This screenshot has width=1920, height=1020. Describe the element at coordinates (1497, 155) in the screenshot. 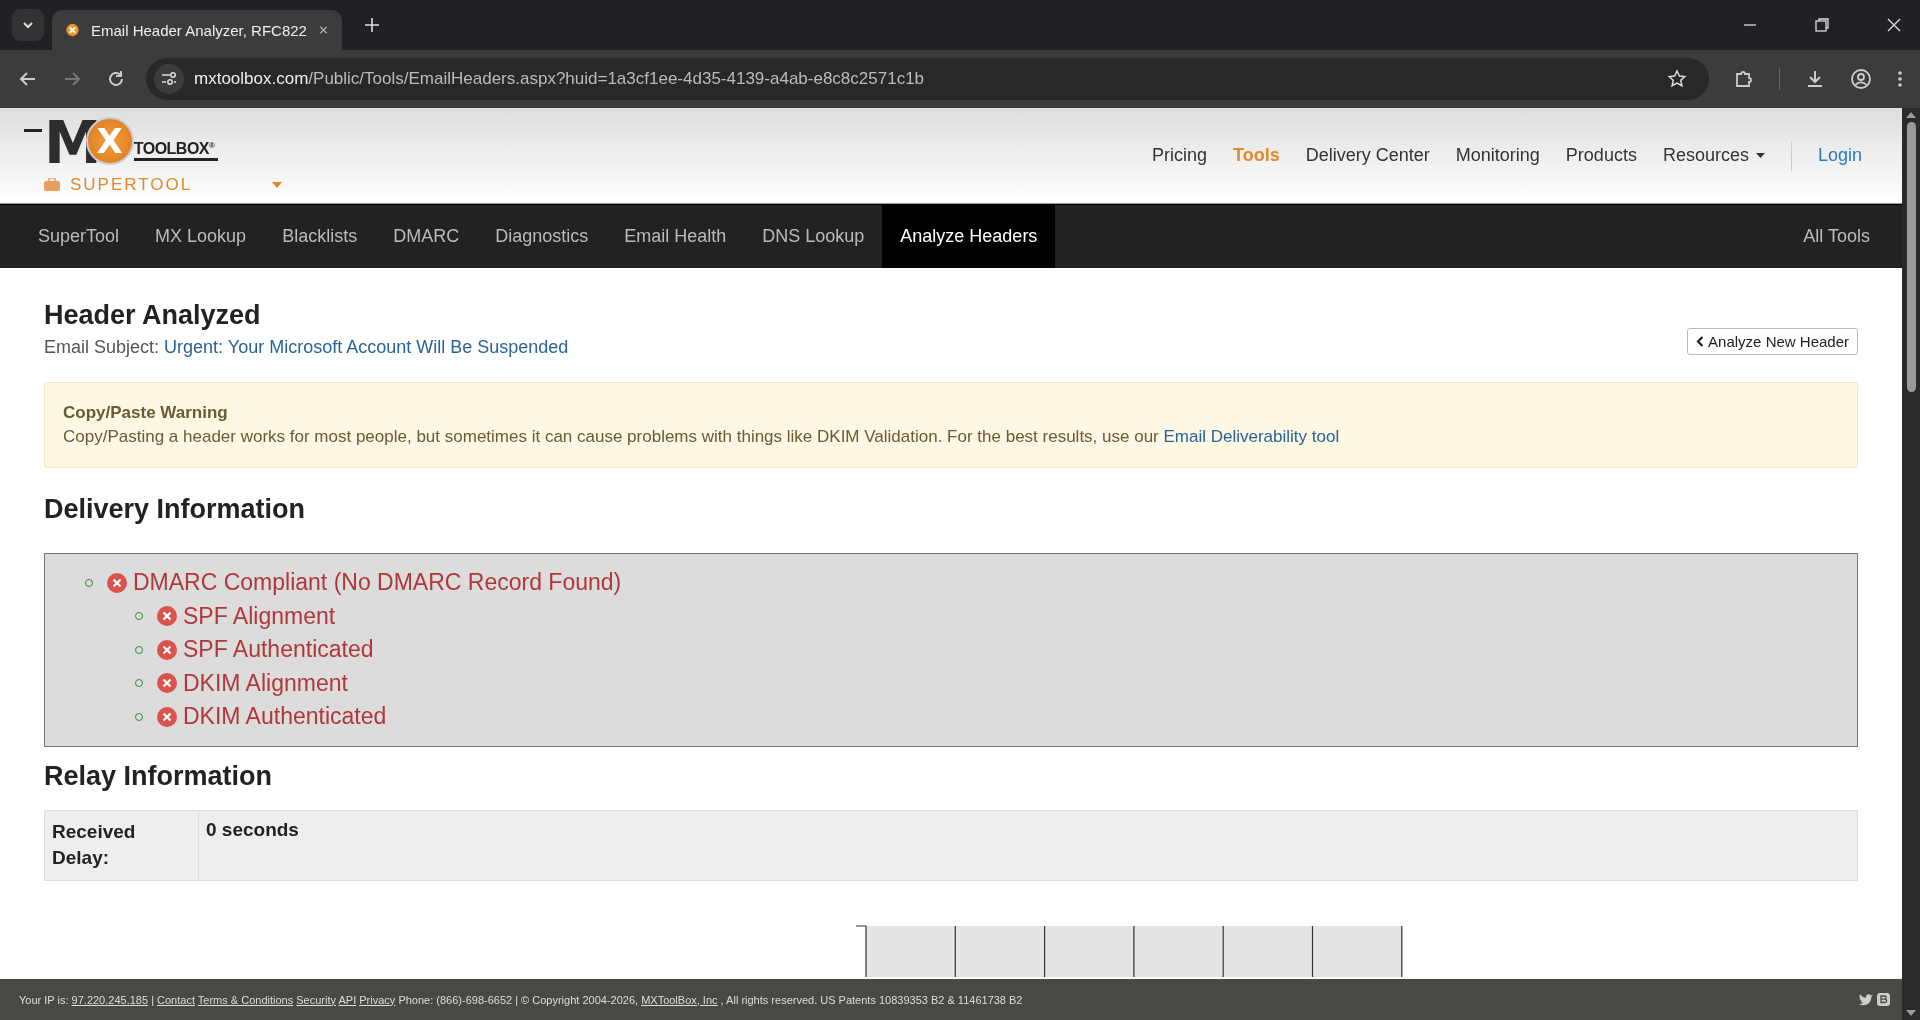

I see `header-menu-item: Monitoring` at that location.